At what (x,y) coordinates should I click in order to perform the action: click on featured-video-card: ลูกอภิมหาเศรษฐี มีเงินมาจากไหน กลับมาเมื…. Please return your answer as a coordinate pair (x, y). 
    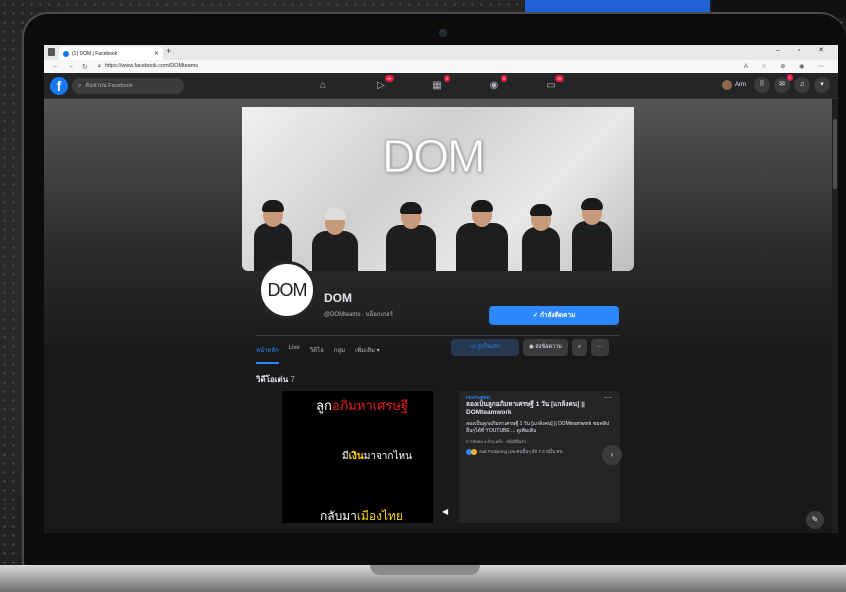
    Looking at the image, I should click on (438, 457).